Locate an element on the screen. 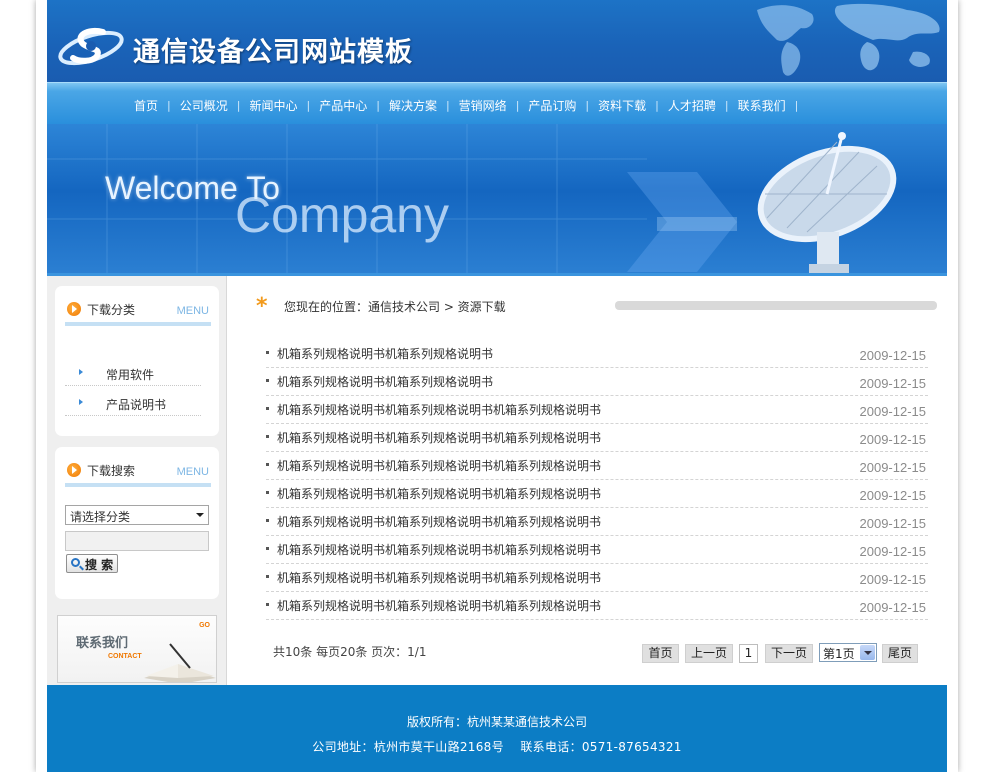 This screenshot has height=772, width=995. nav-item-about: 公司概况 is located at coordinates (204, 105).